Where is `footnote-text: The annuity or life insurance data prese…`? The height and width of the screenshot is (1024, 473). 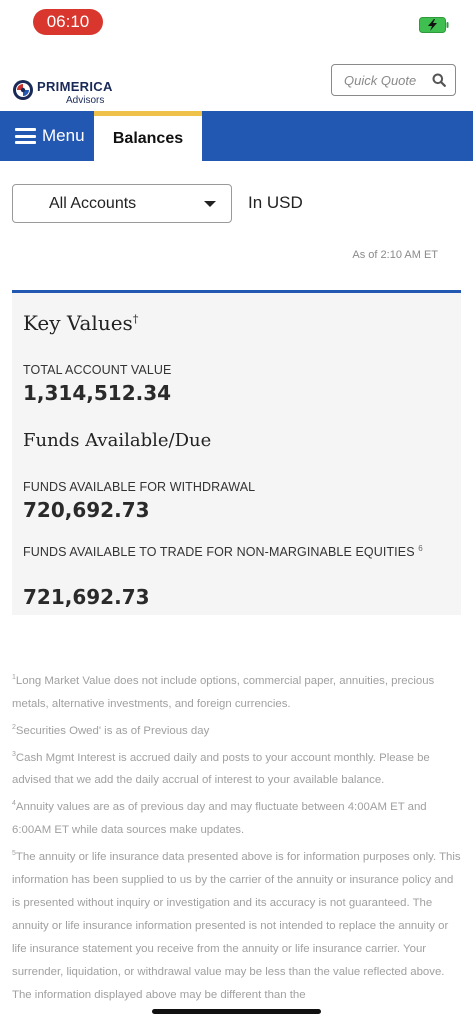
footnote-text: The annuity or life insurance data prese… is located at coordinates (236, 925).